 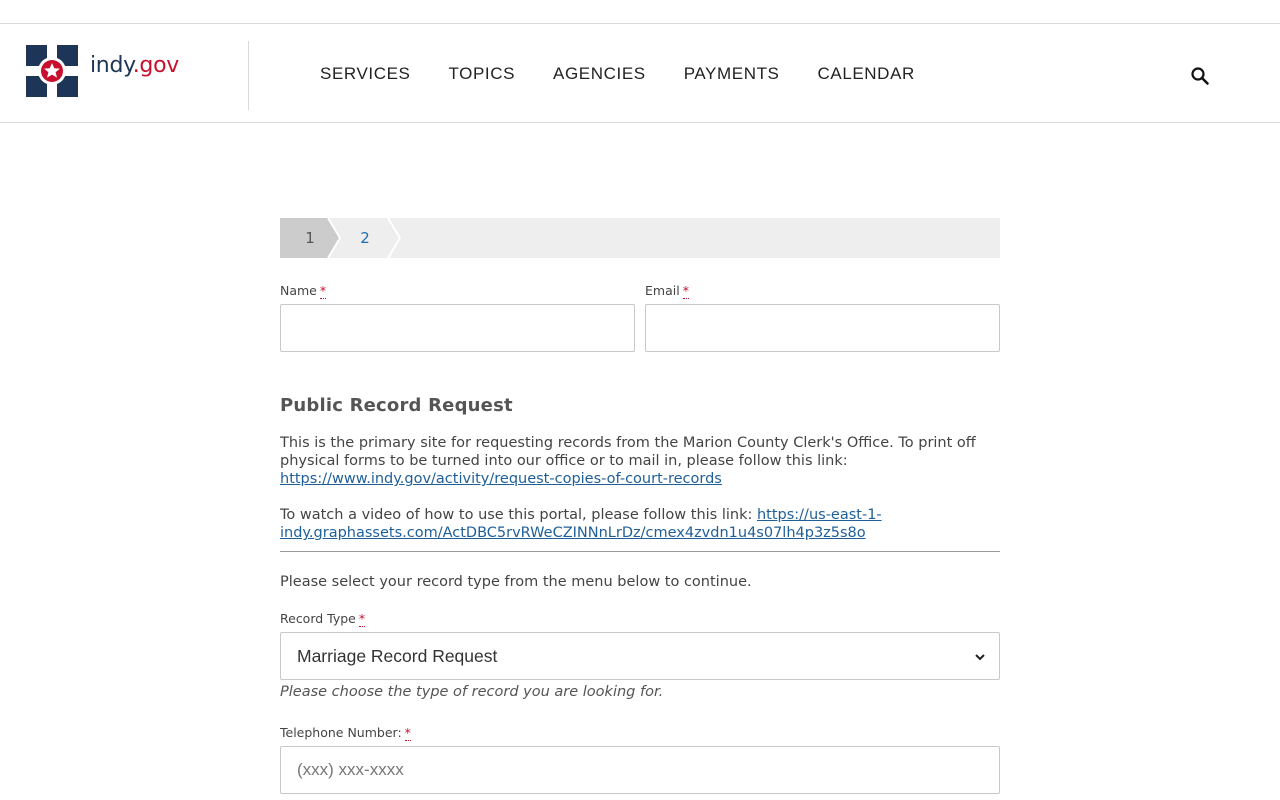 What do you see at coordinates (732, 76) in the screenshot?
I see `nav-payments: PAYMENTS` at bounding box center [732, 76].